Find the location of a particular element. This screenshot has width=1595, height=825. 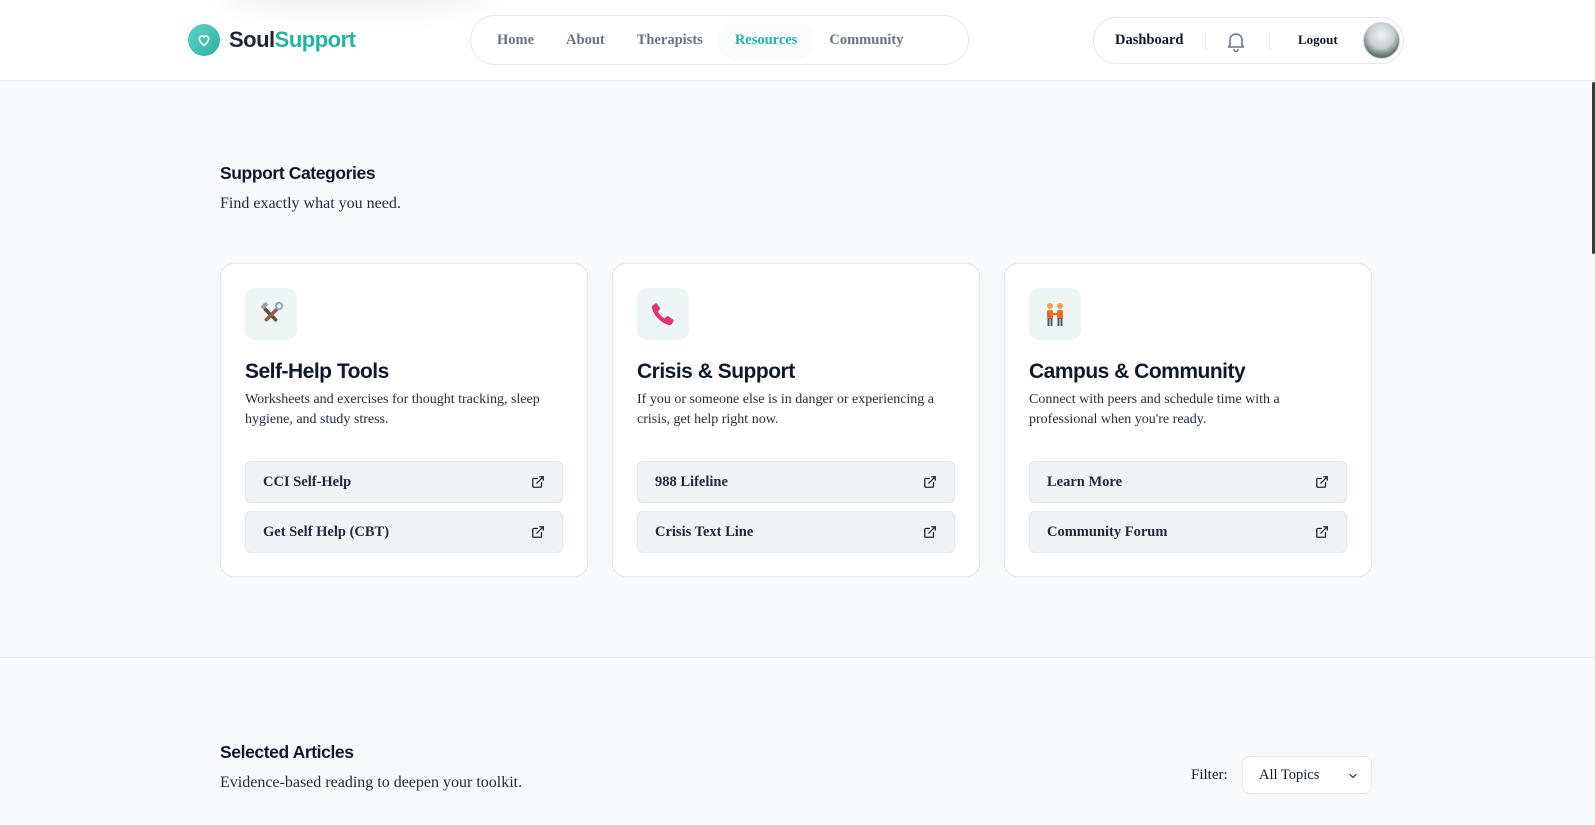

user-menu: Dashboard Logout is located at coordinates (1248, 40).